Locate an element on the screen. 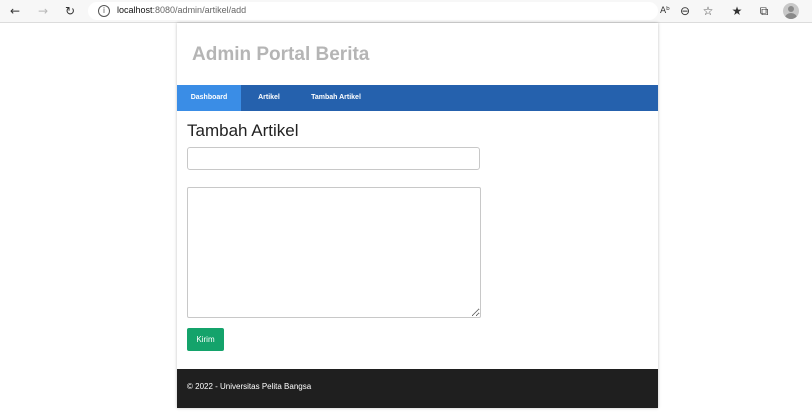  favorites-icon: ★ is located at coordinates (737, 11).